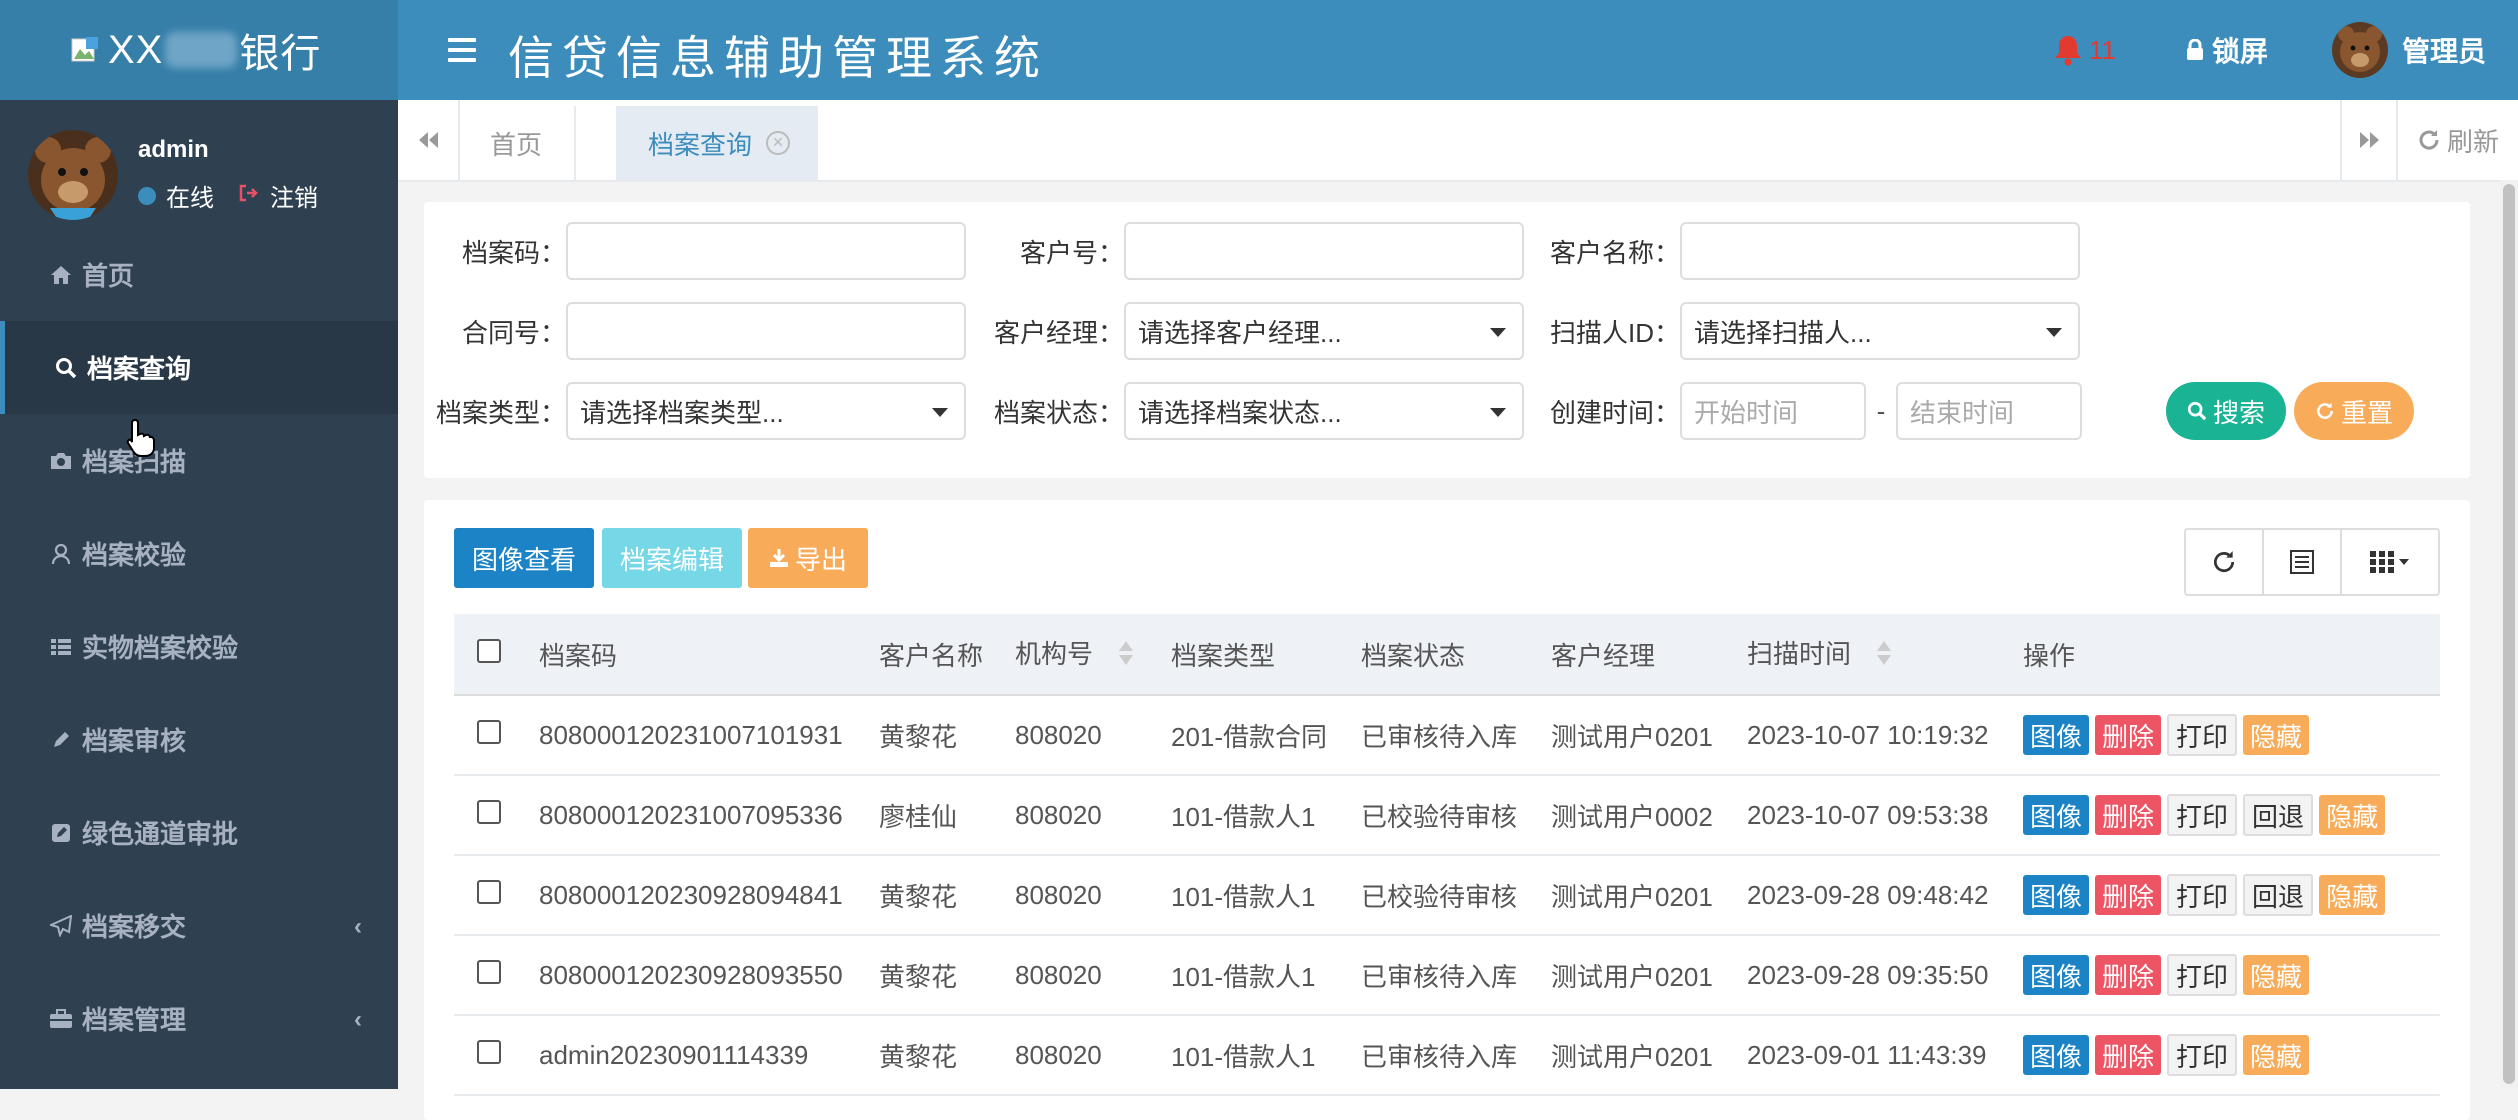 The width and height of the screenshot is (2518, 1120). I want to click on broken-image-icon, so click(85, 50).